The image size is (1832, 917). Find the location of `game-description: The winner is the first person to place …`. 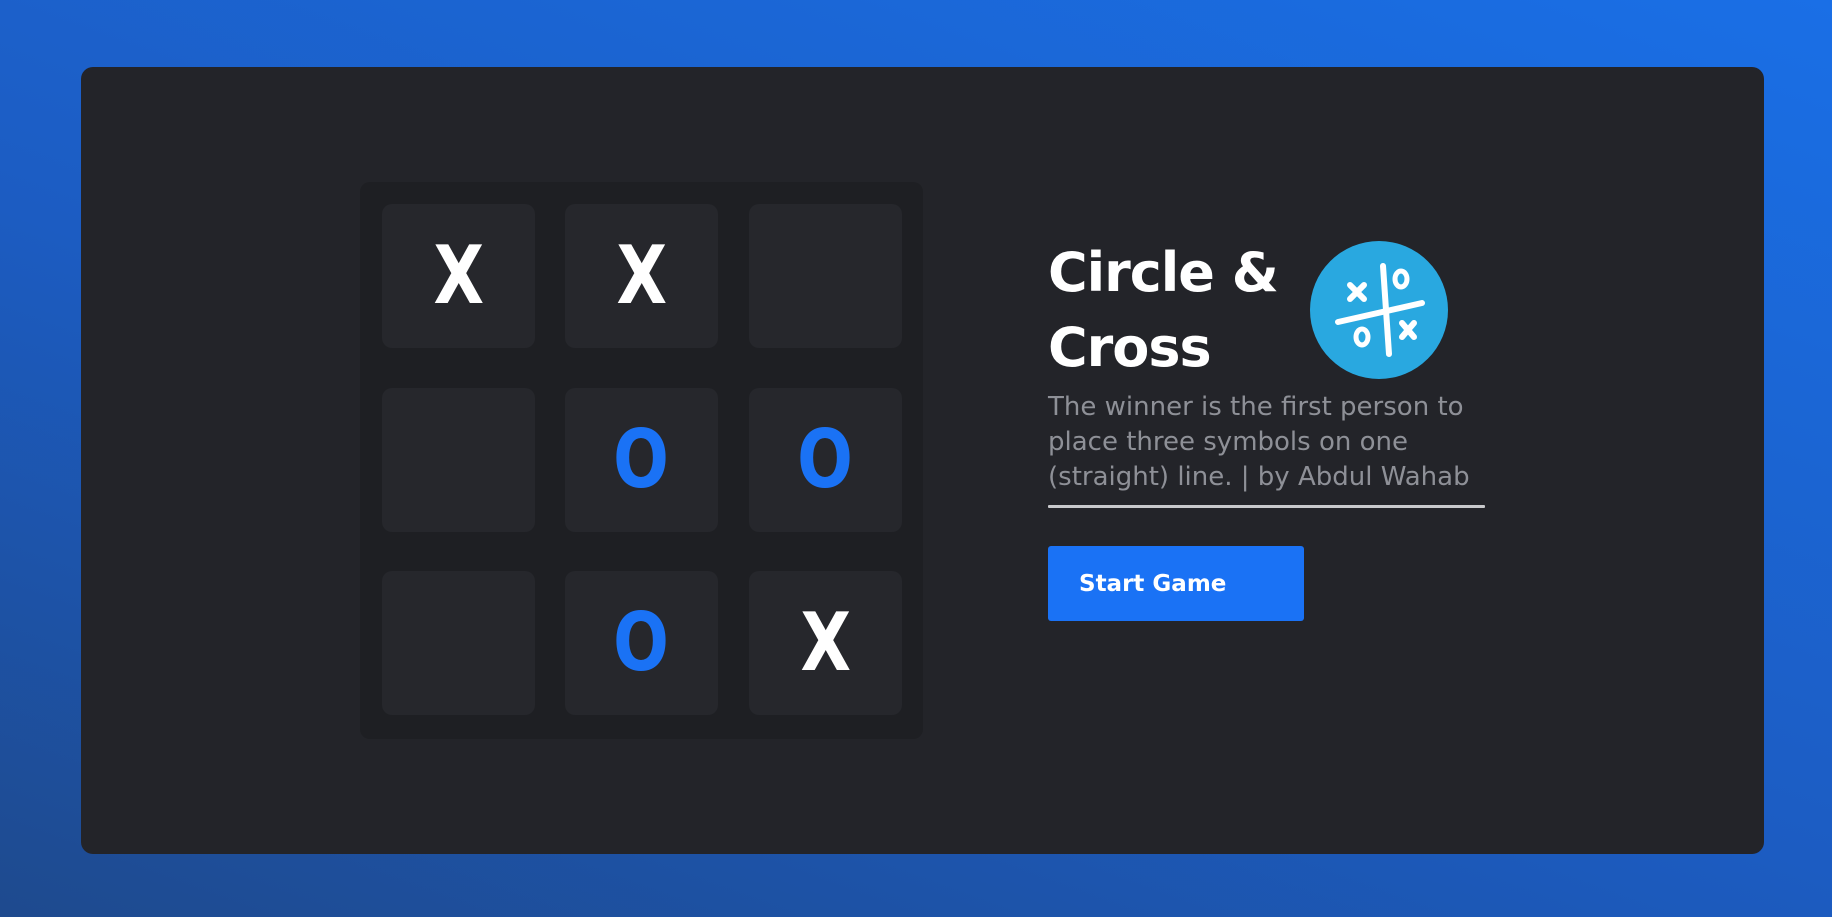

game-description: The winner is the first person to place … is located at coordinates (1259, 442).